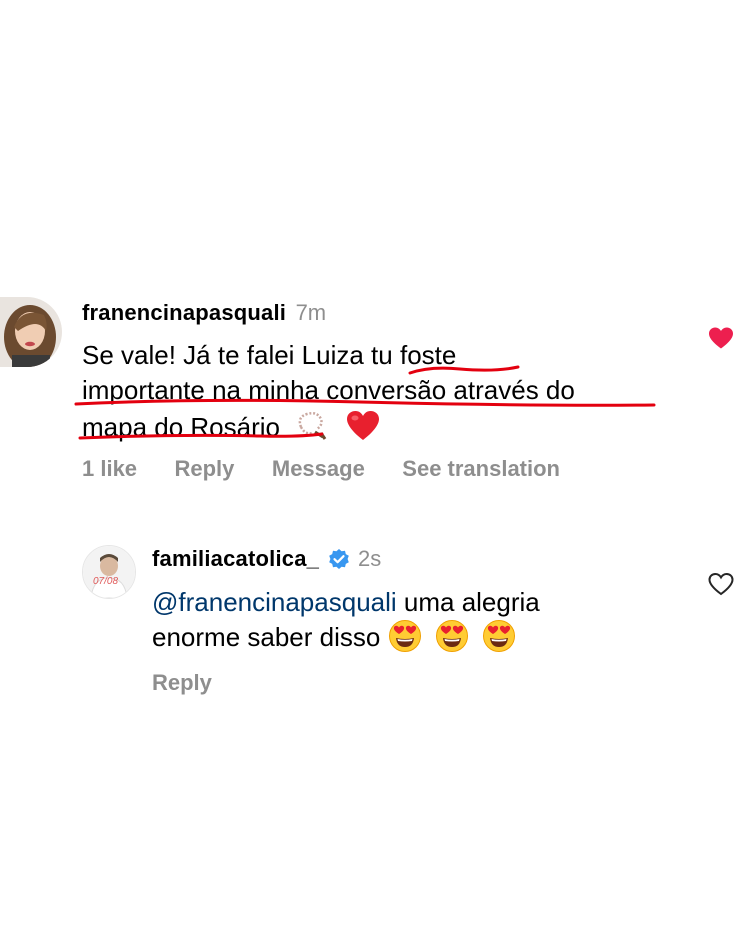 Image resolution: width=754 pixels, height=952 pixels. What do you see at coordinates (481, 468) in the screenshot?
I see `see-translation-button: See translation` at bounding box center [481, 468].